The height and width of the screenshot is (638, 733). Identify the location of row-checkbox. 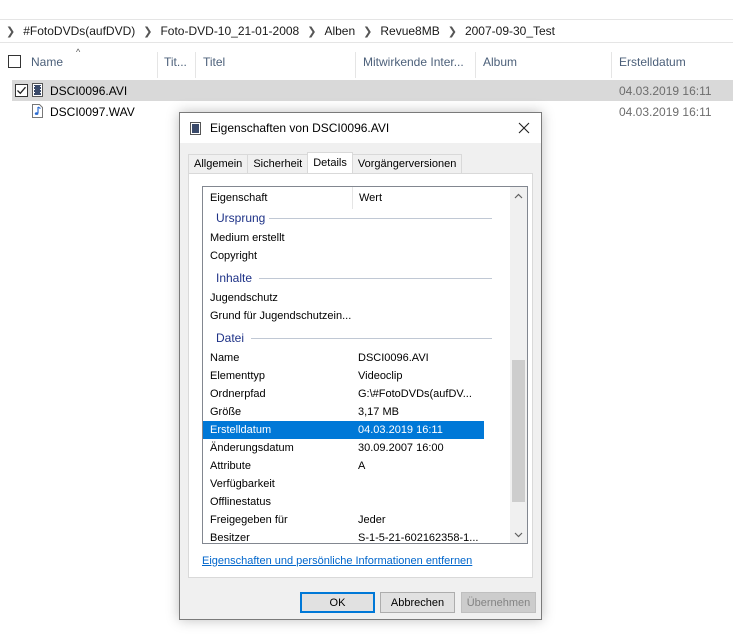
(21, 90).